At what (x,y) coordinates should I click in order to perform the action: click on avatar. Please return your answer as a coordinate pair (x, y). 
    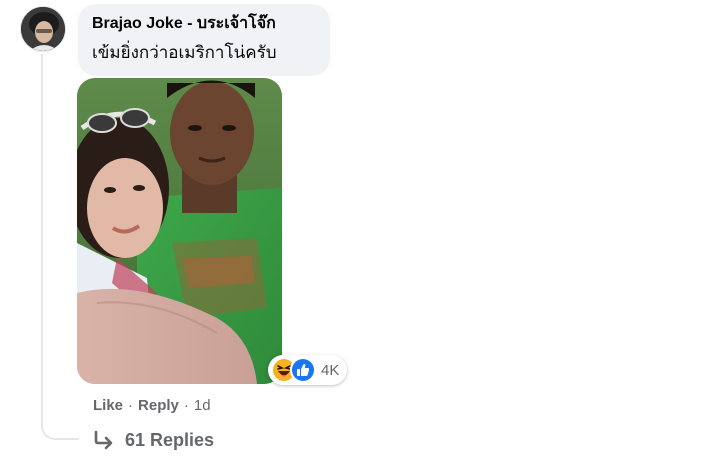
    Looking at the image, I should click on (43, 29).